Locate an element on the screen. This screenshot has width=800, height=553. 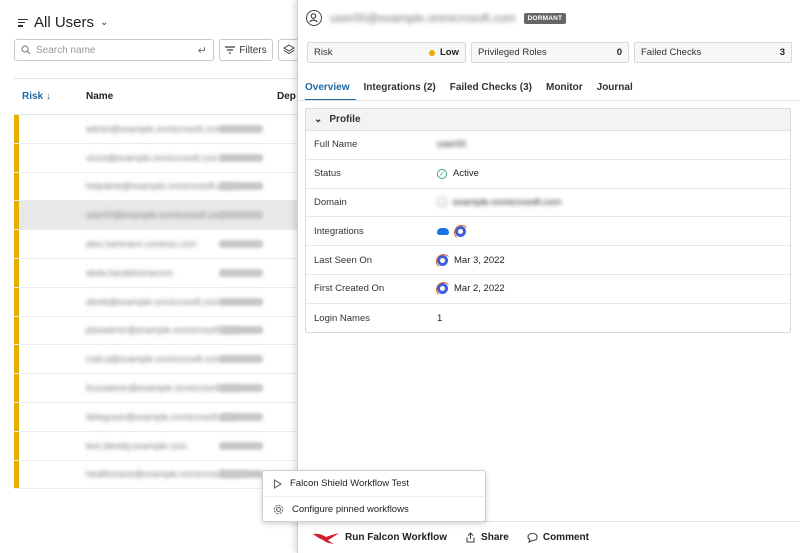
profile-row-full-name: Full Name user00 is located at coordinates (548, 145).